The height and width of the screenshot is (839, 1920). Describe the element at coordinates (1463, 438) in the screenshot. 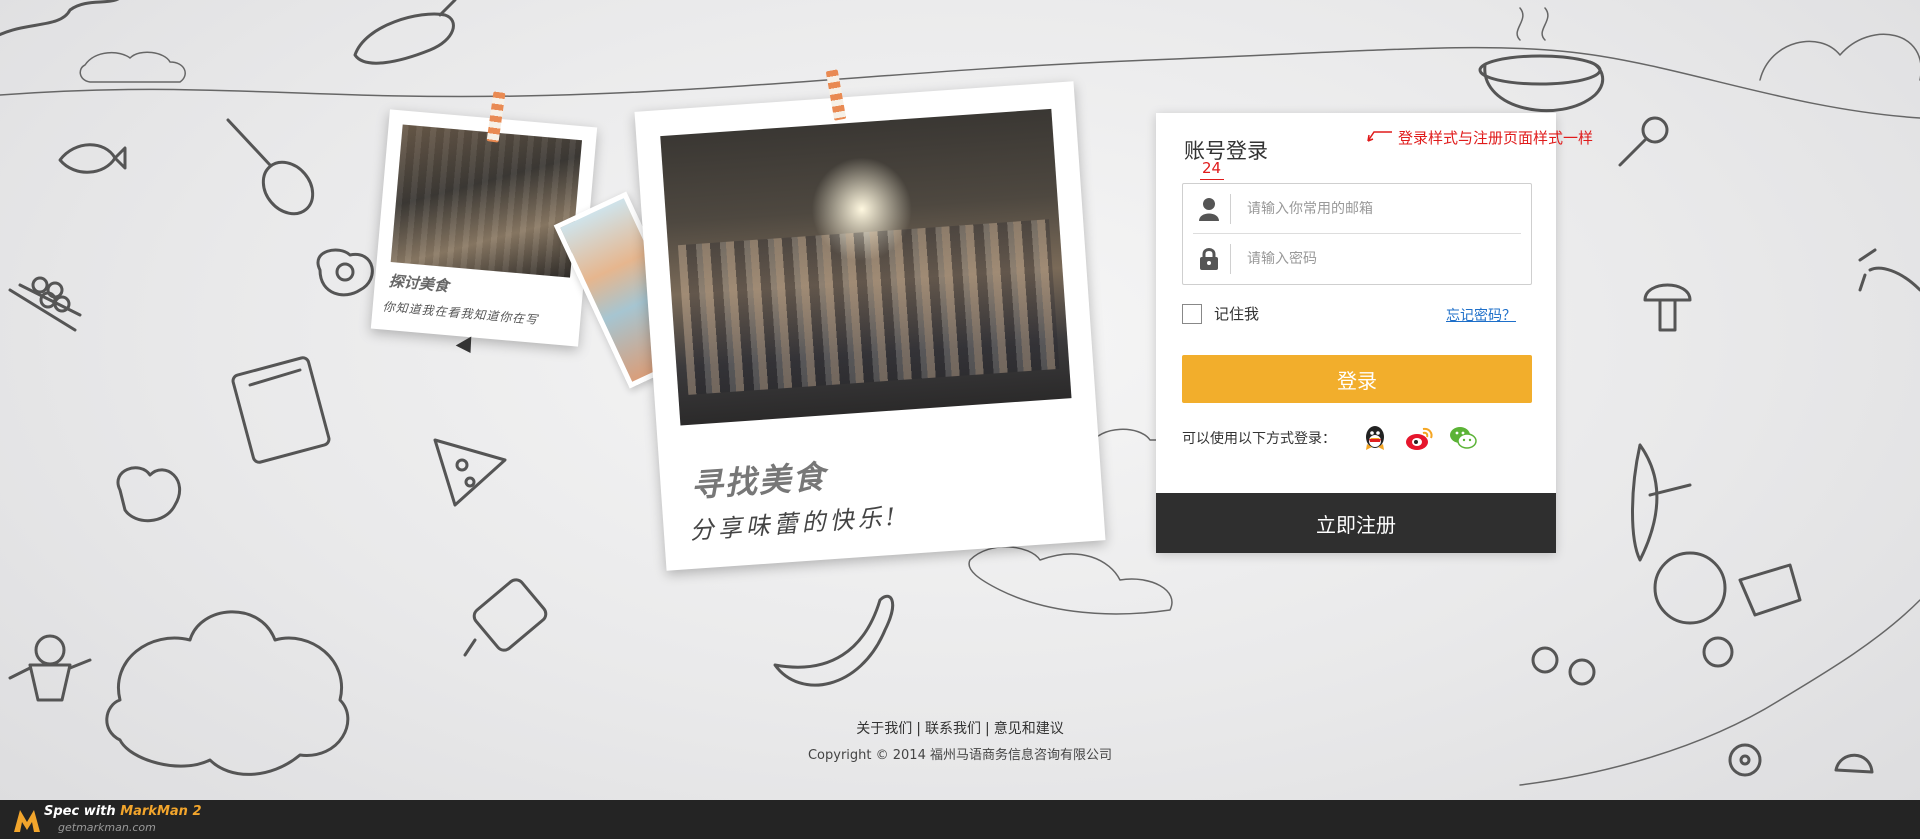

I see `wechat-icon` at that location.